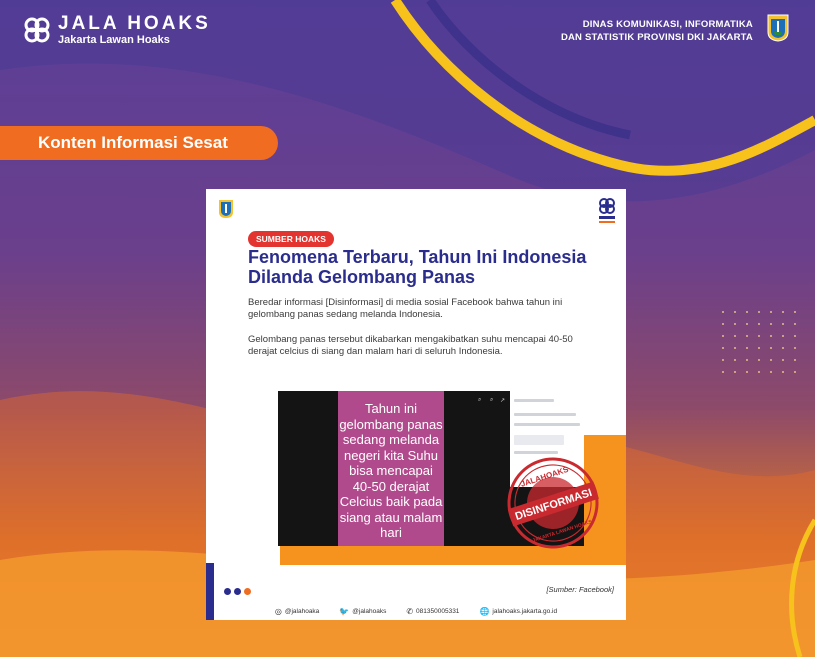  Describe the element at coordinates (759, 342) in the screenshot. I see `dot-grid-decoration` at that location.